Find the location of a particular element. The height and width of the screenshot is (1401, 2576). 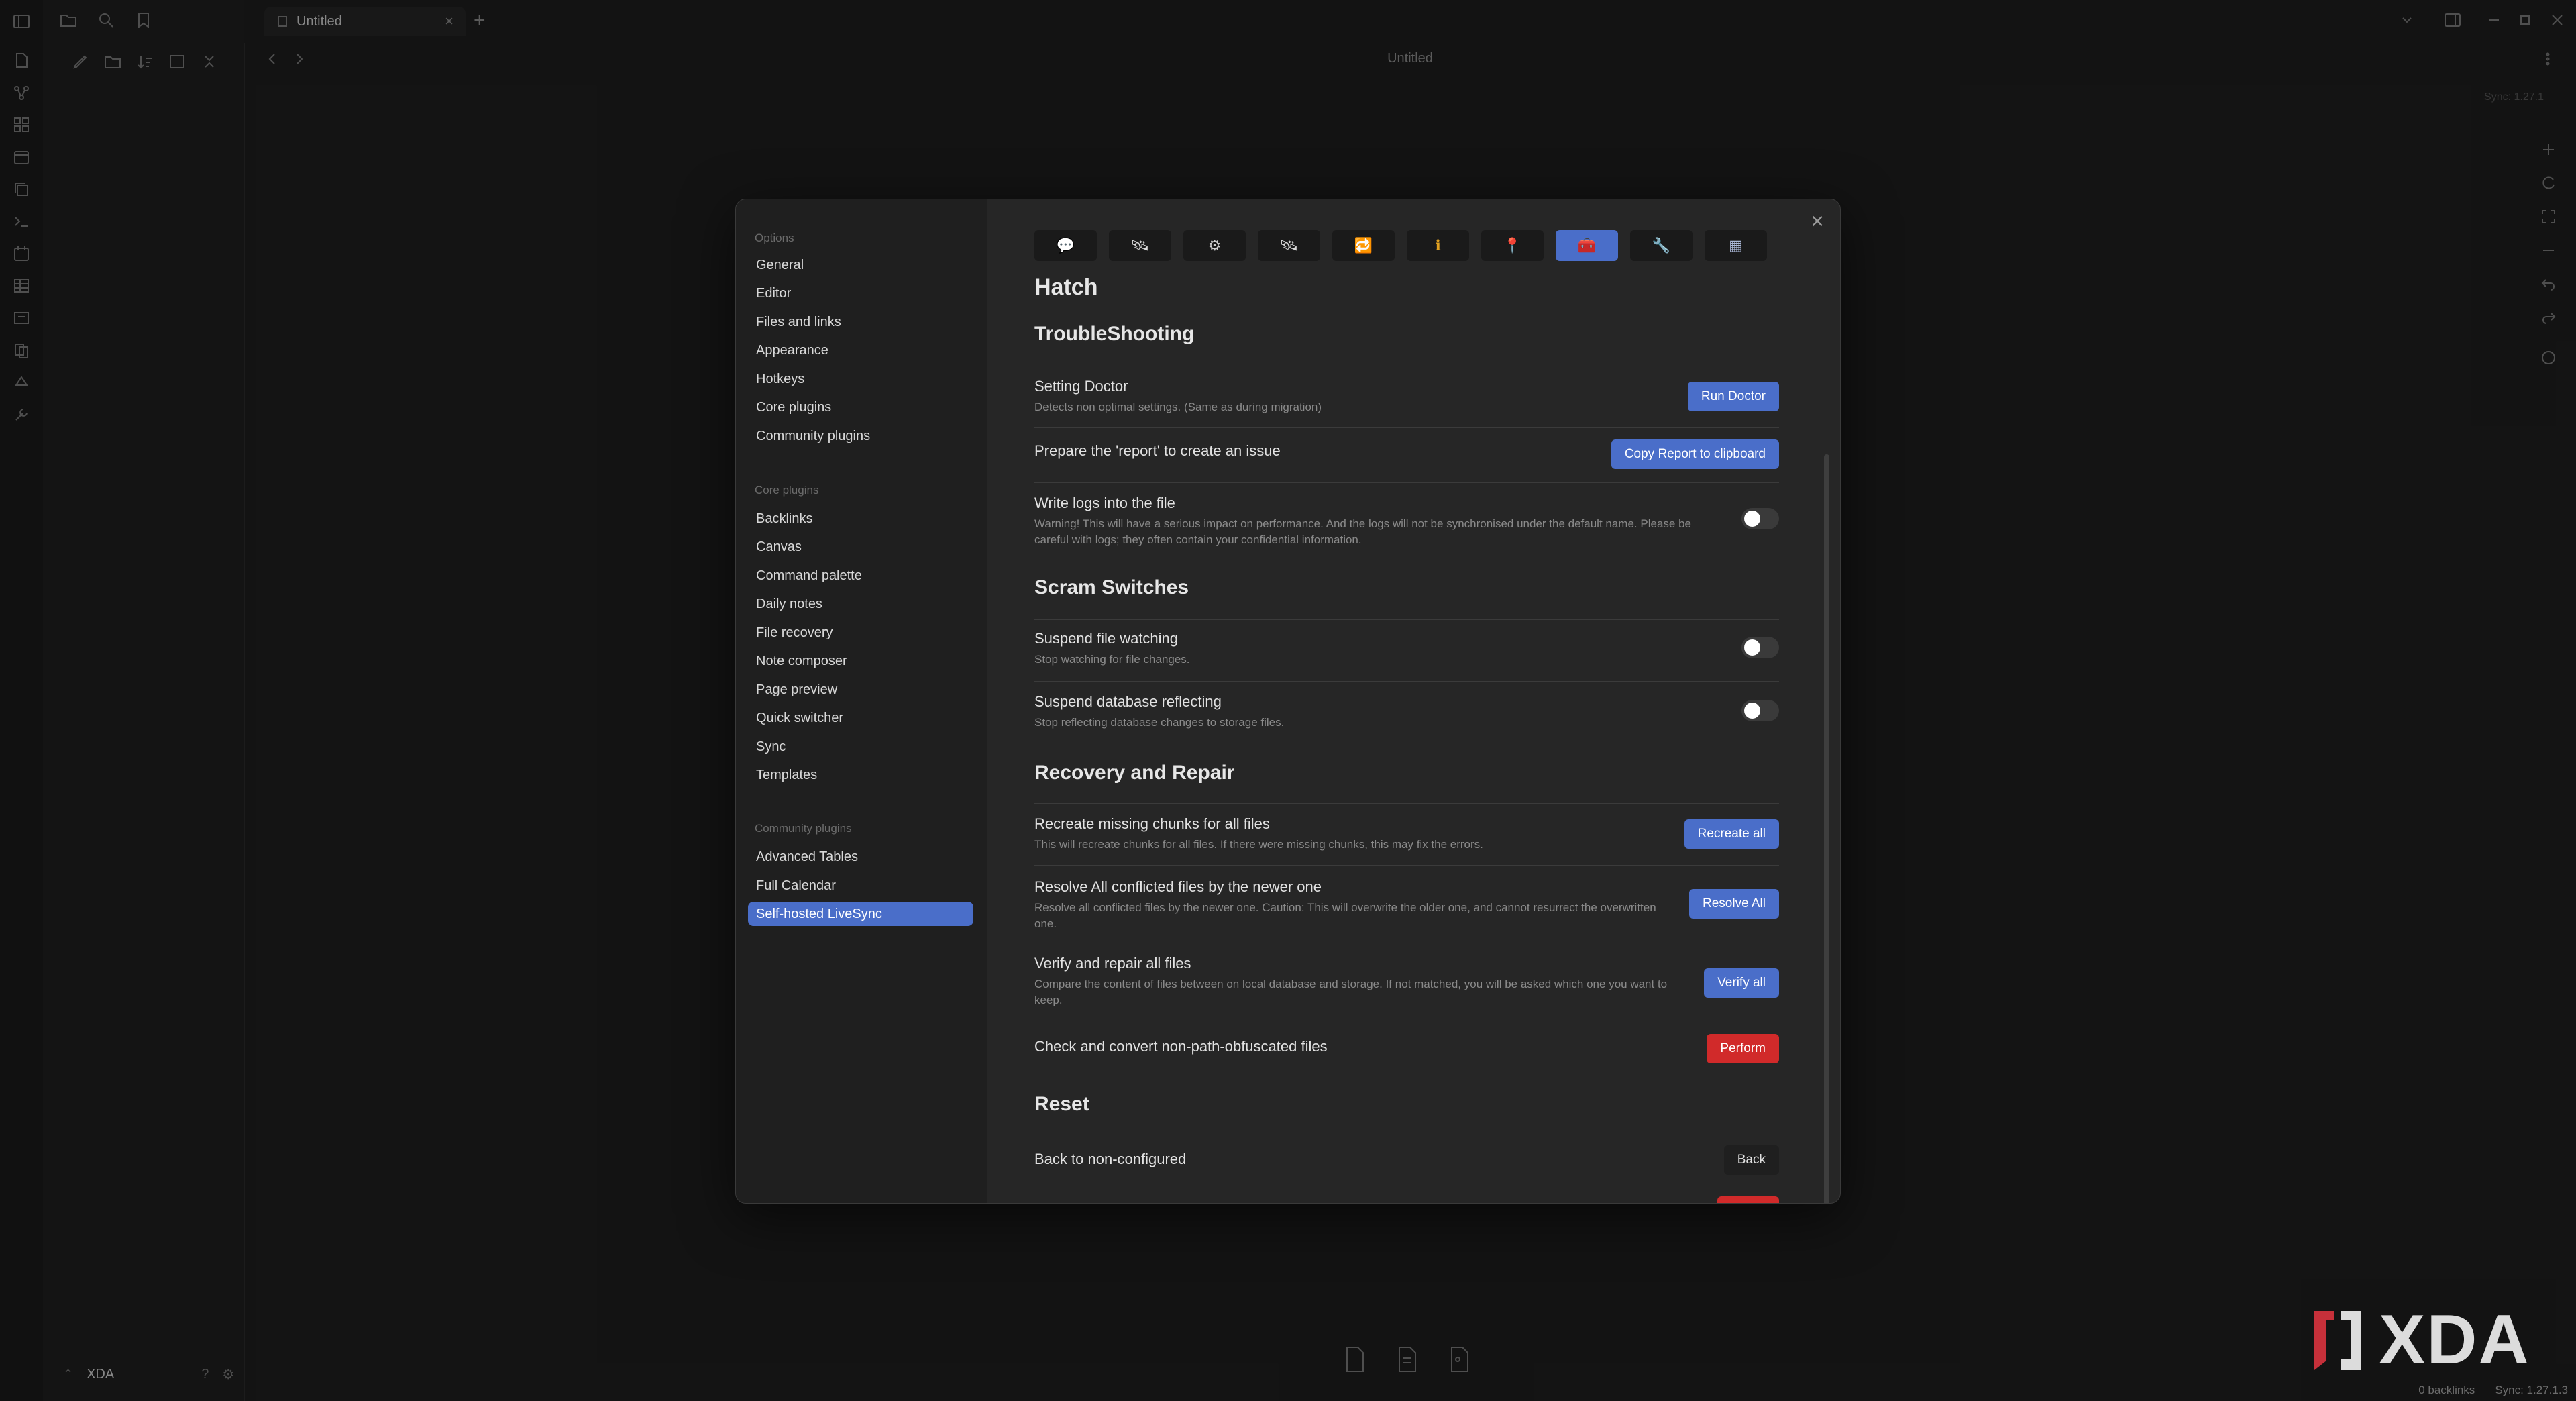

write-logs-toggle is located at coordinates (1760, 518).